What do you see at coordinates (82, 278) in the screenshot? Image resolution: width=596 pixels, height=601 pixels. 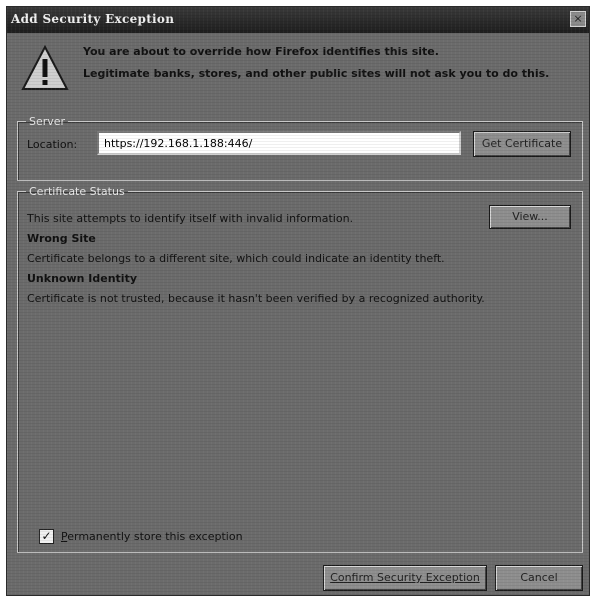 I see `issue-heading-unknown-identity: Unknown Identity` at bounding box center [82, 278].